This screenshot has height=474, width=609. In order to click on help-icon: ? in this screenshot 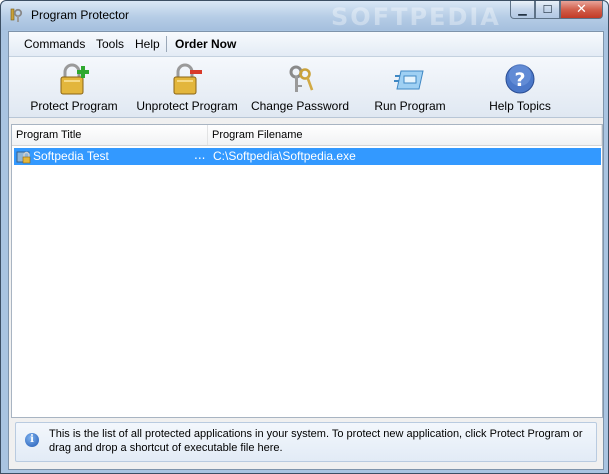, I will do `click(520, 79)`.